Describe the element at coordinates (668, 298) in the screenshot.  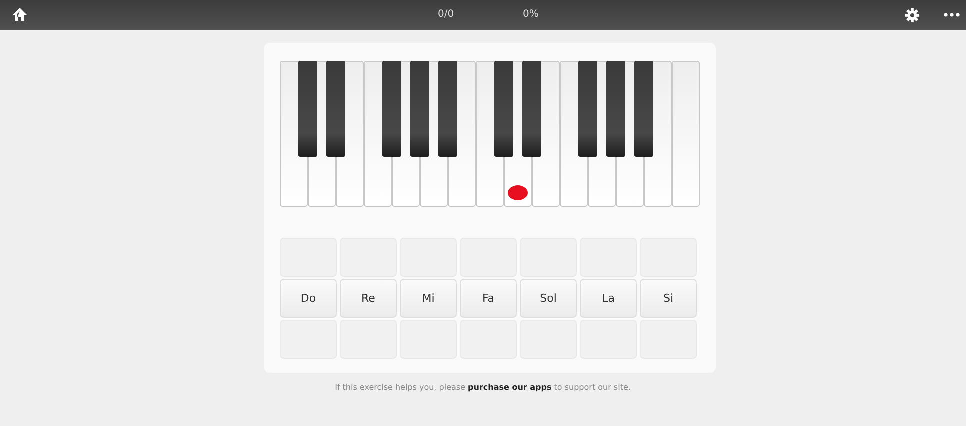
I see `note-button: Si` at that location.